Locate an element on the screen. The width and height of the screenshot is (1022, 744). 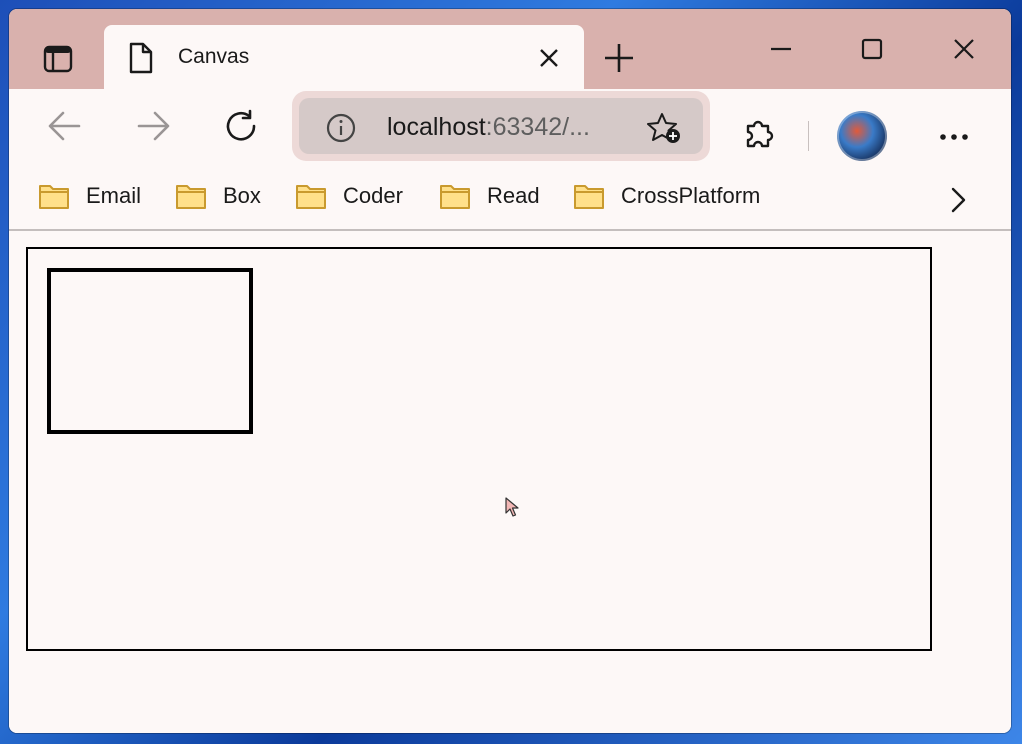
avatar is located at coordinates (862, 136).